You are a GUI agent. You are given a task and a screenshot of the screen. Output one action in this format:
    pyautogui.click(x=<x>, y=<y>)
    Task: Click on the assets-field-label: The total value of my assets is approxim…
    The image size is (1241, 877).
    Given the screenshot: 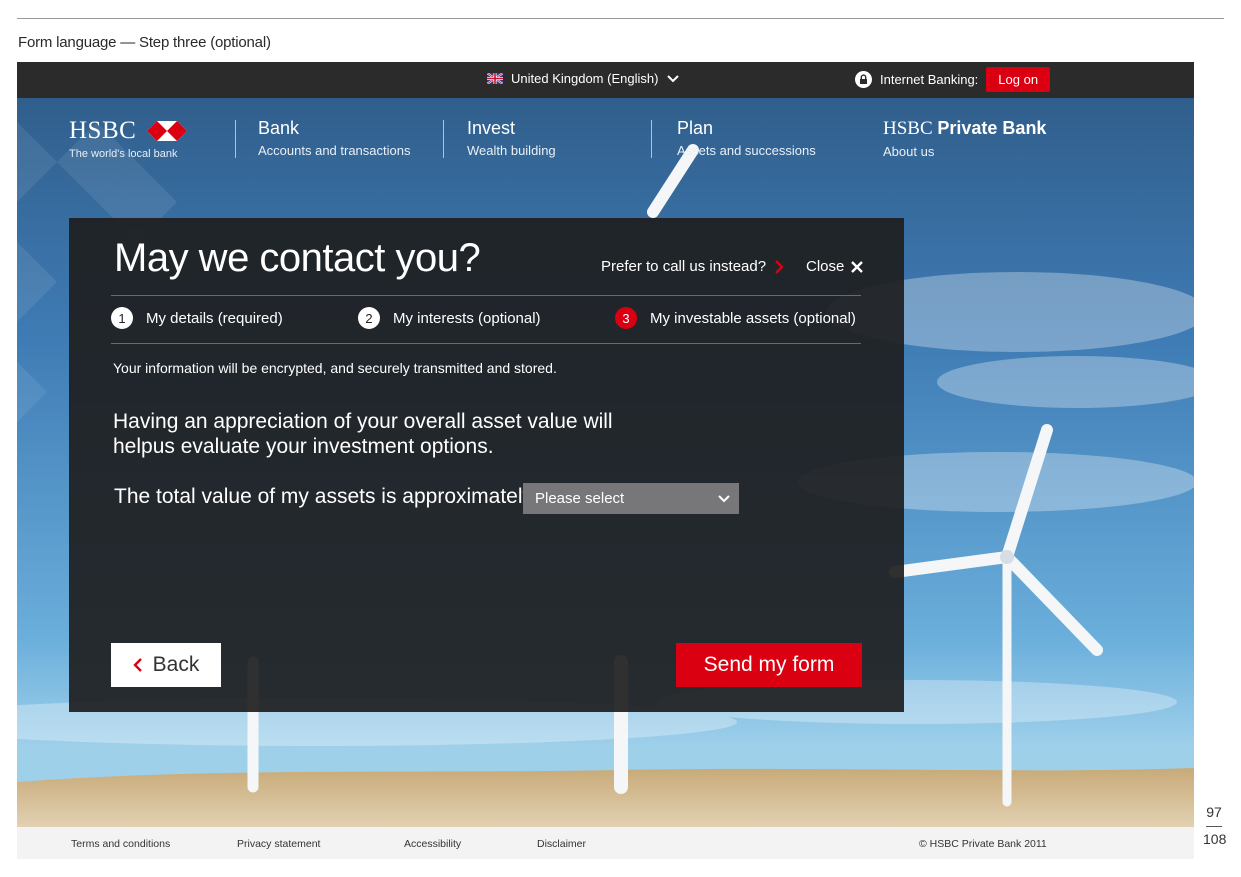 What is the action you would take?
    pyautogui.click(x=324, y=496)
    